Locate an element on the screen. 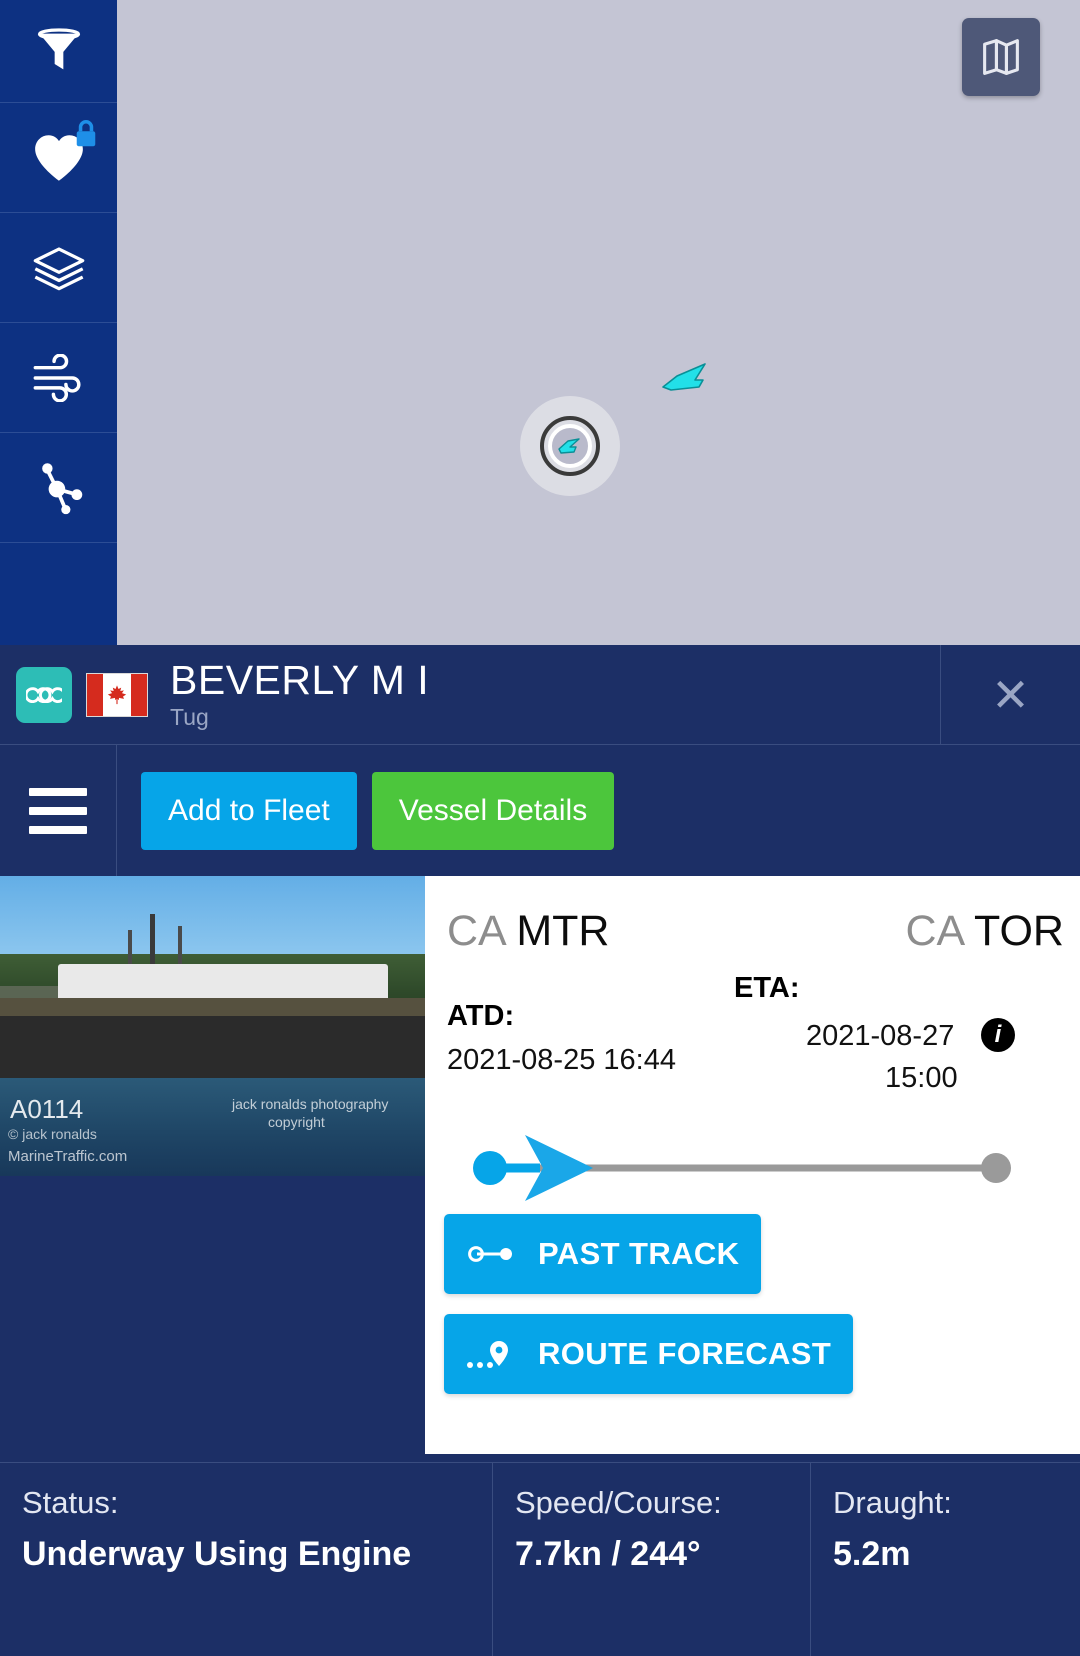  atd-label: ATD: is located at coordinates (481, 1016).